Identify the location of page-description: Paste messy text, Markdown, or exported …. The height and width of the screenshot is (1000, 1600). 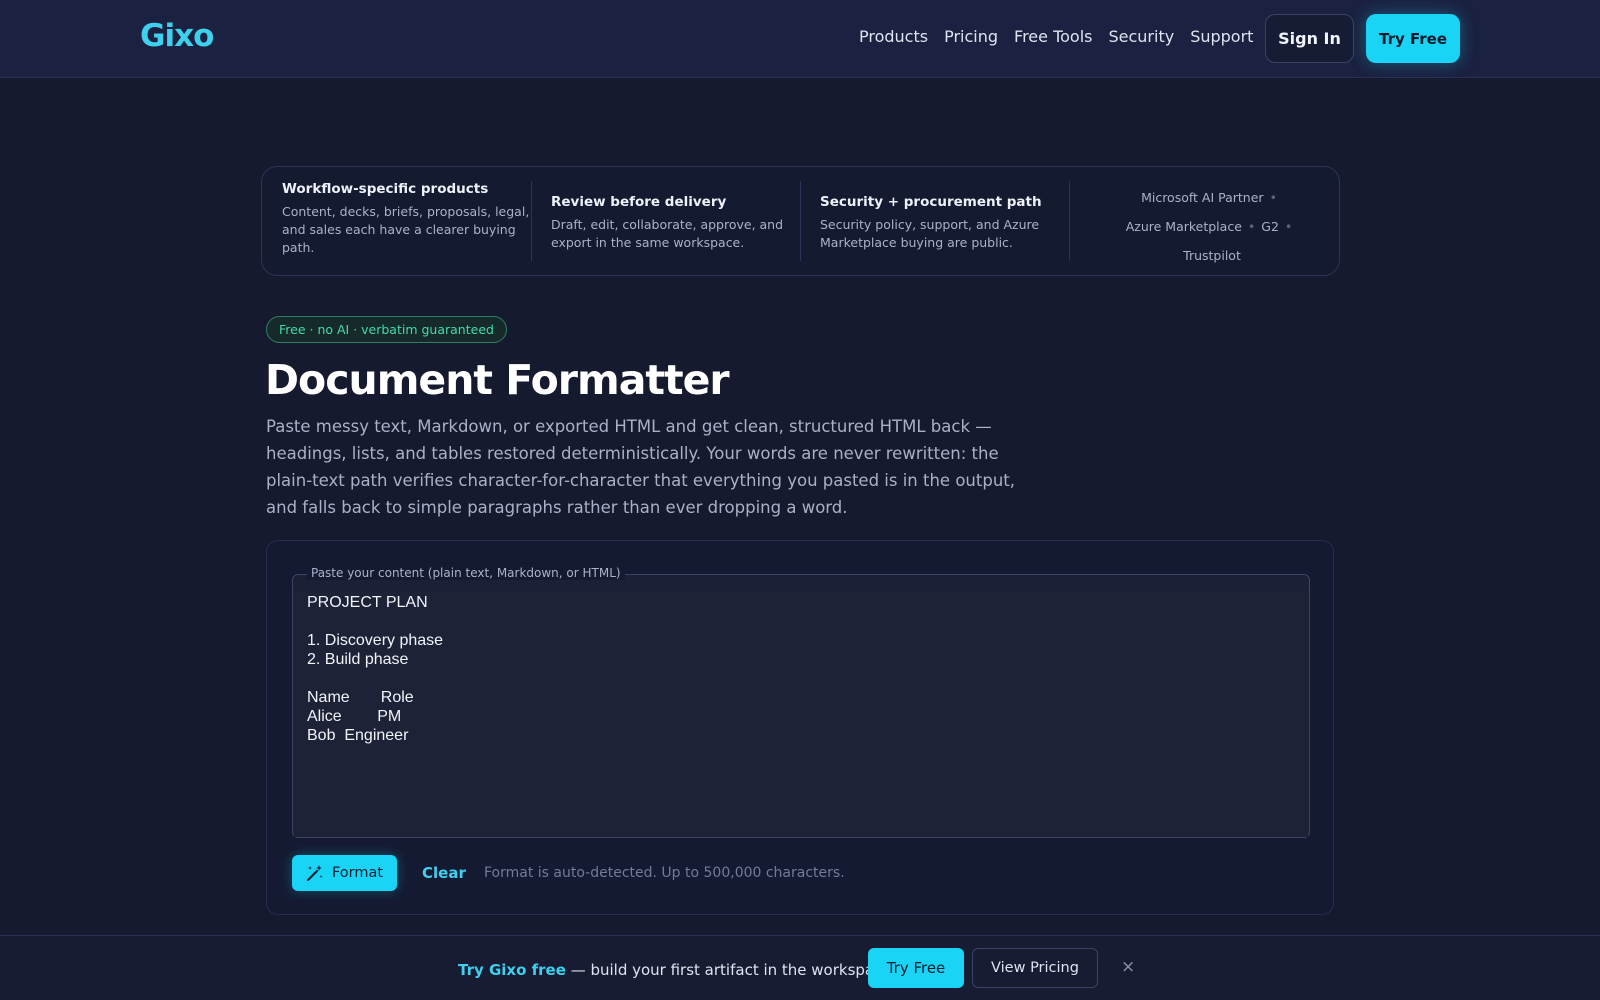
(640, 467).